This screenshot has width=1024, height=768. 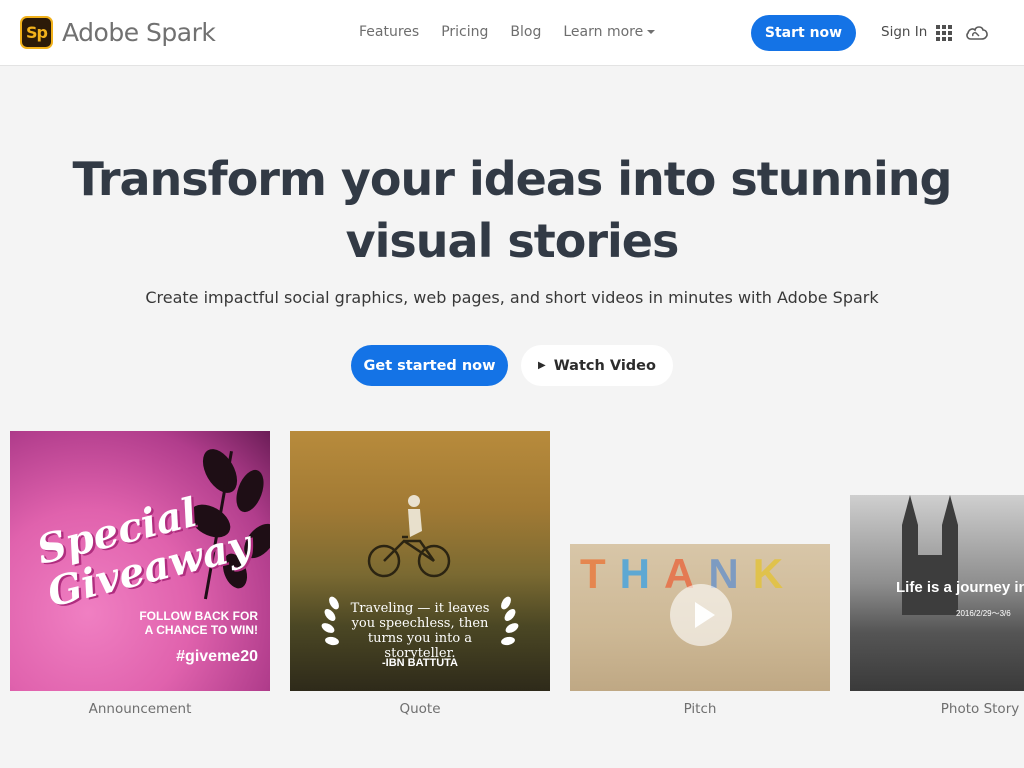 I want to click on nav-item-features: Features, so click(x=389, y=32).